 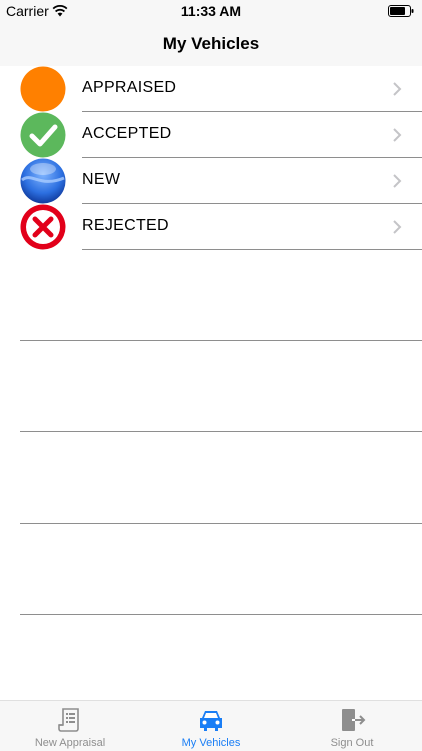 What do you see at coordinates (125, 225) in the screenshot?
I see `list-item-label: REJECTED` at bounding box center [125, 225].